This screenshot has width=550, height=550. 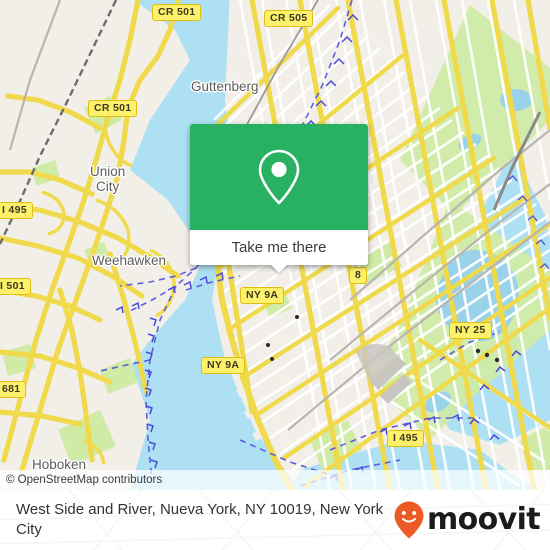 What do you see at coordinates (409, 520) in the screenshot?
I see `moovit-smiley-pin-icon` at bounding box center [409, 520].